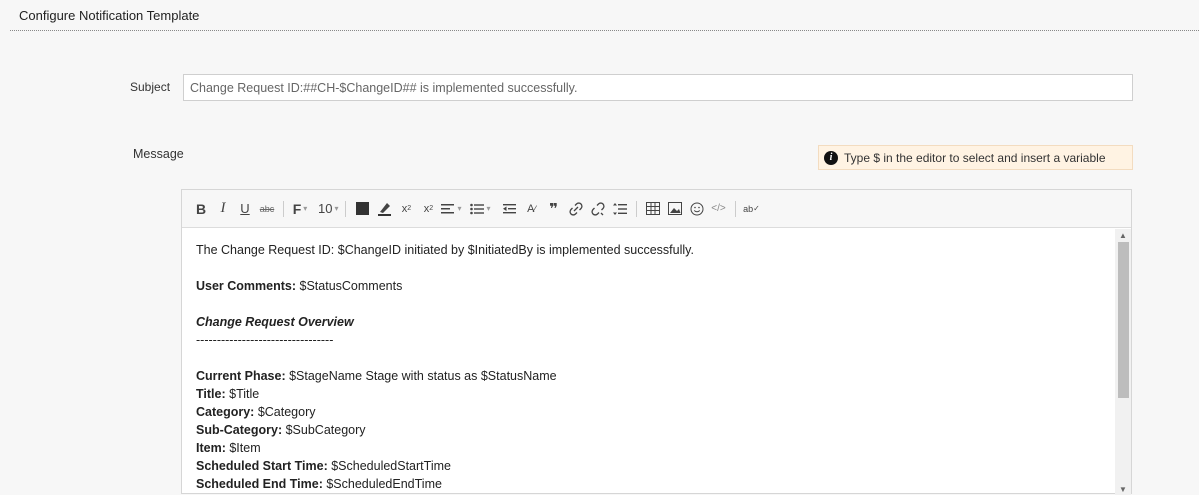  Describe the element at coordinates (406, 209) in the screenshot. I see `subscript-button: x2` at that location.